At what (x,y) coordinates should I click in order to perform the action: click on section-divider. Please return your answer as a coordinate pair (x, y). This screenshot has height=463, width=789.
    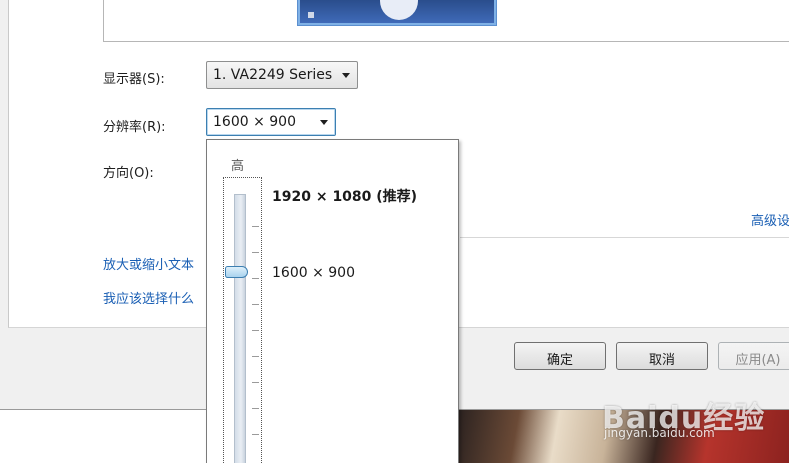
    Looking at the image, I should click on (624, 237).